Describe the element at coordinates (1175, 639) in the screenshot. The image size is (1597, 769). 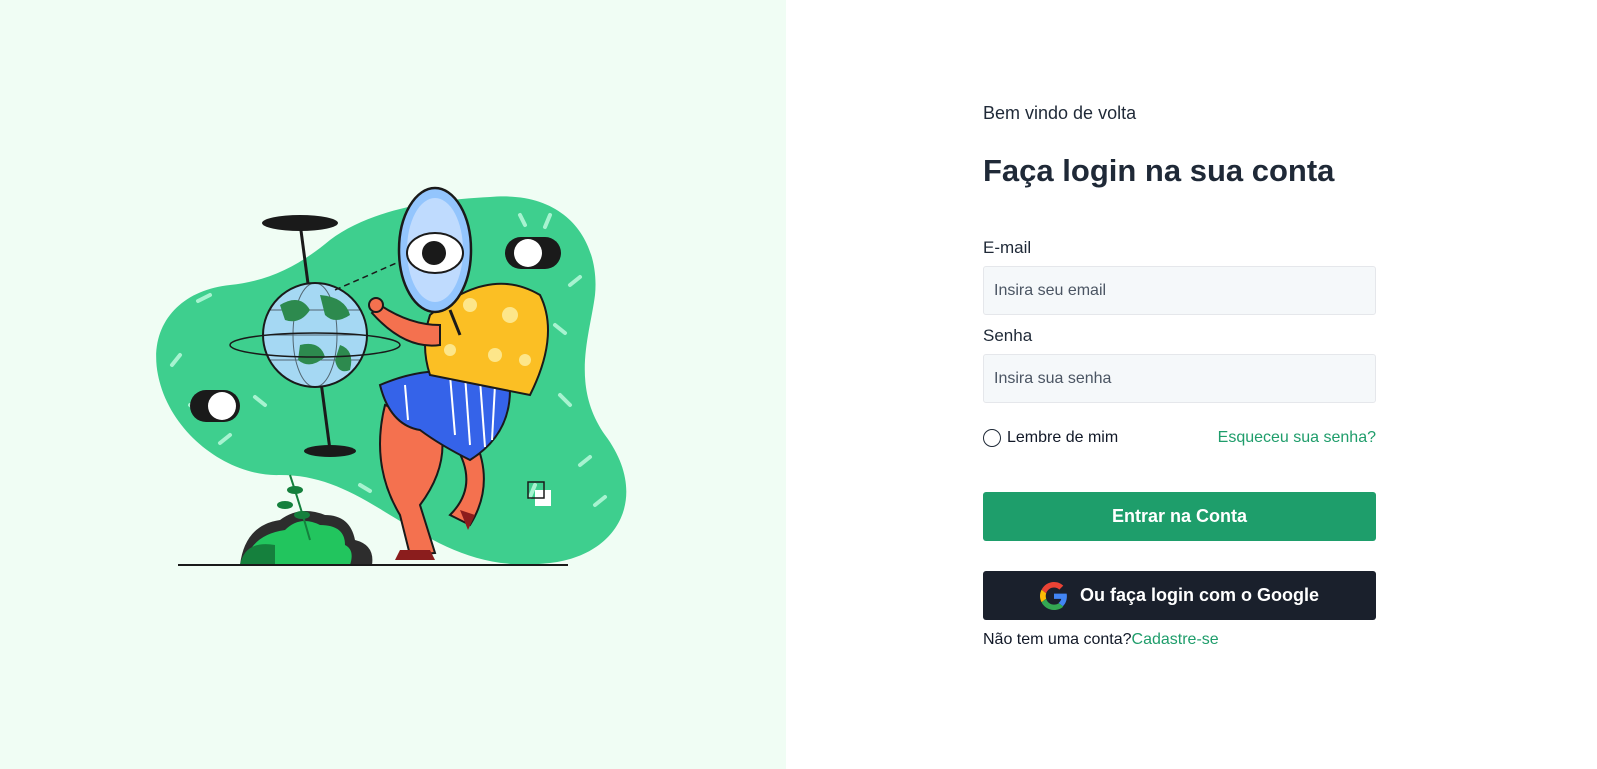
I see `signup-link: Cadastre-se` at that location.